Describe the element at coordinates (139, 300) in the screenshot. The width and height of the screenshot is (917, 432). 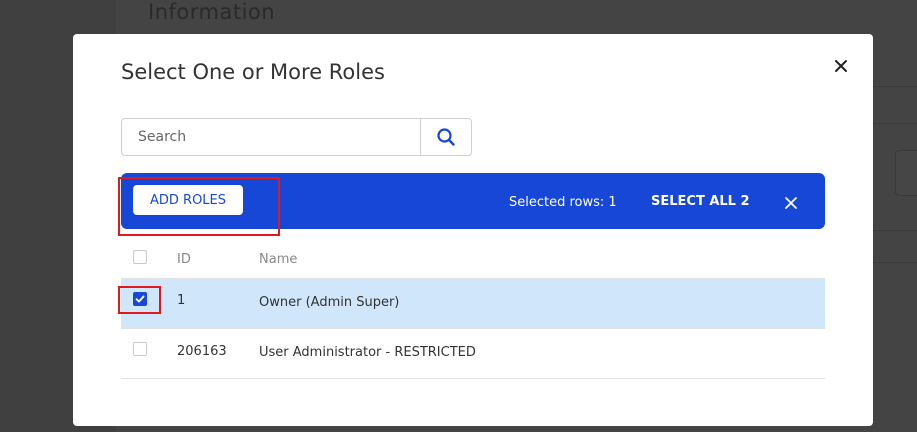
I see `highlight-box-checkbox` at that location.